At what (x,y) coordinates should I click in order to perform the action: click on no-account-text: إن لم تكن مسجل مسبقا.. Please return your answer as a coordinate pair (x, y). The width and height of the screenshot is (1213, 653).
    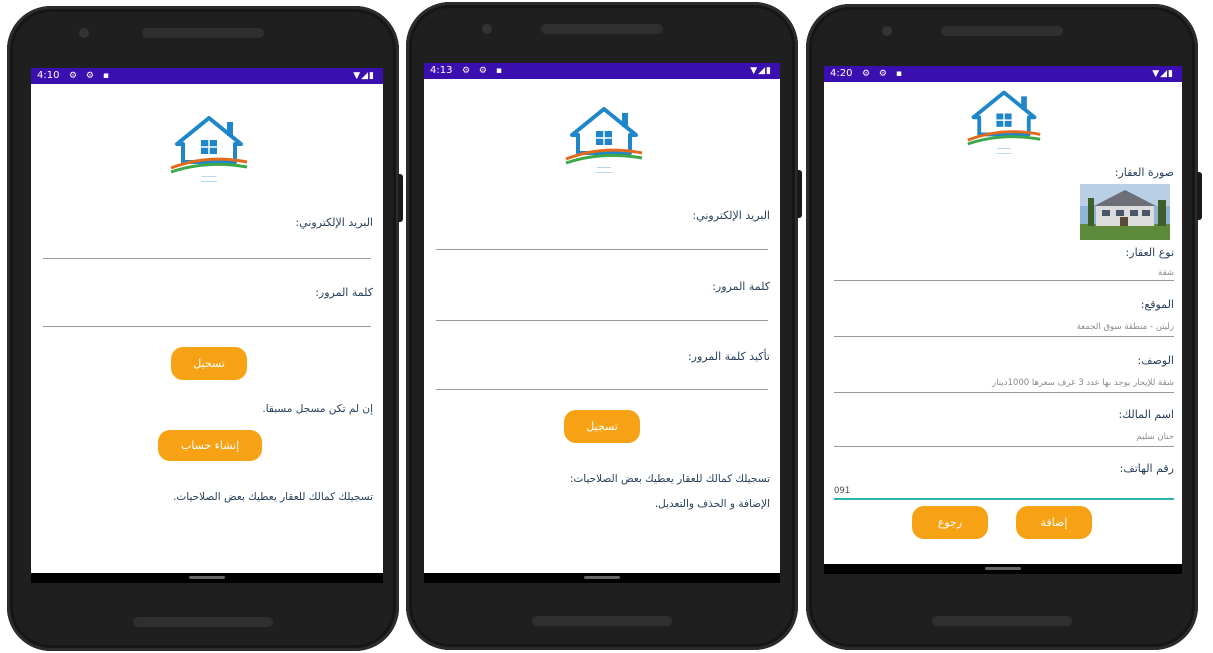
    Looking at the image, I should click on (317, 409).